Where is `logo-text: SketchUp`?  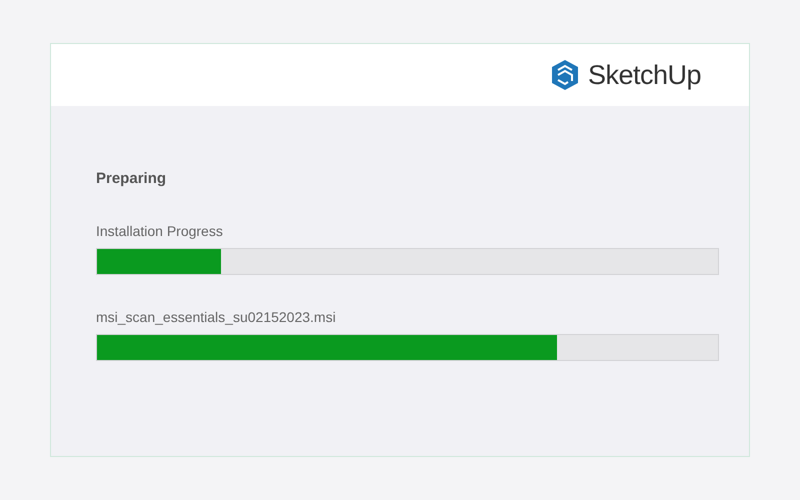
logo-text: SketchUp is located at coordinates (644, 75).